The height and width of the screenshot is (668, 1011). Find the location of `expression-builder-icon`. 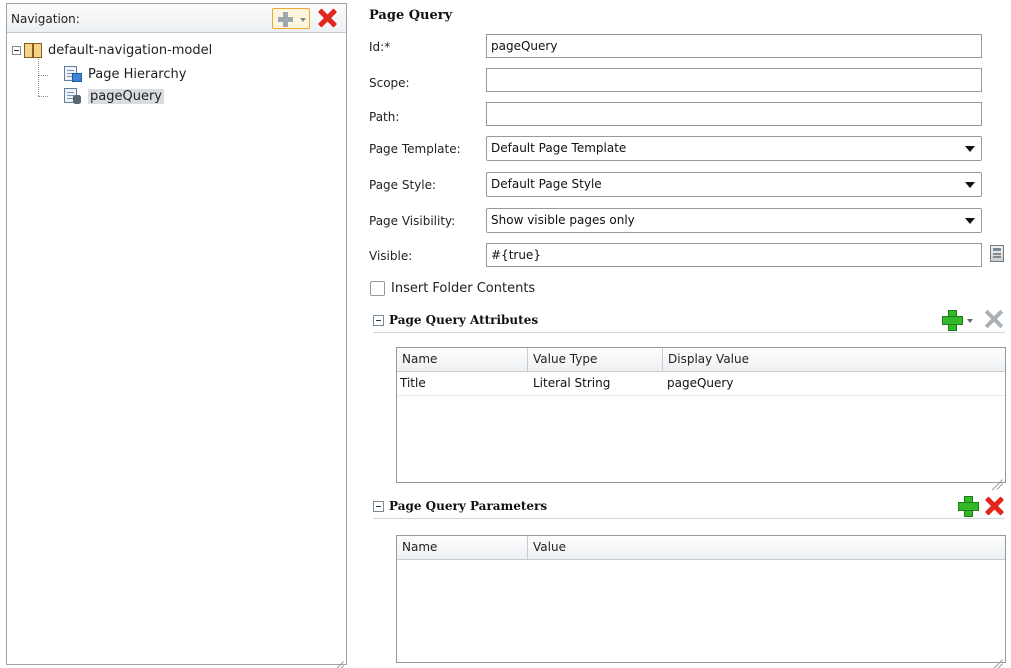

expression-builder-icon is located at coordinates (997, 253).